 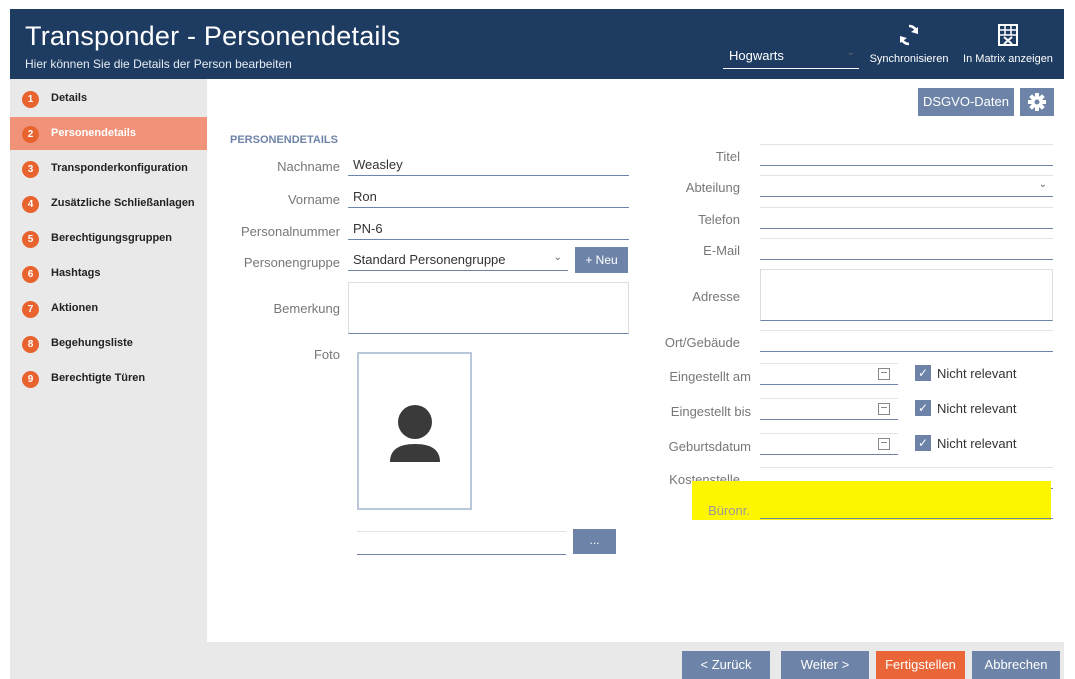 I want to click on step-number: 4, so click(x=30, y=204).